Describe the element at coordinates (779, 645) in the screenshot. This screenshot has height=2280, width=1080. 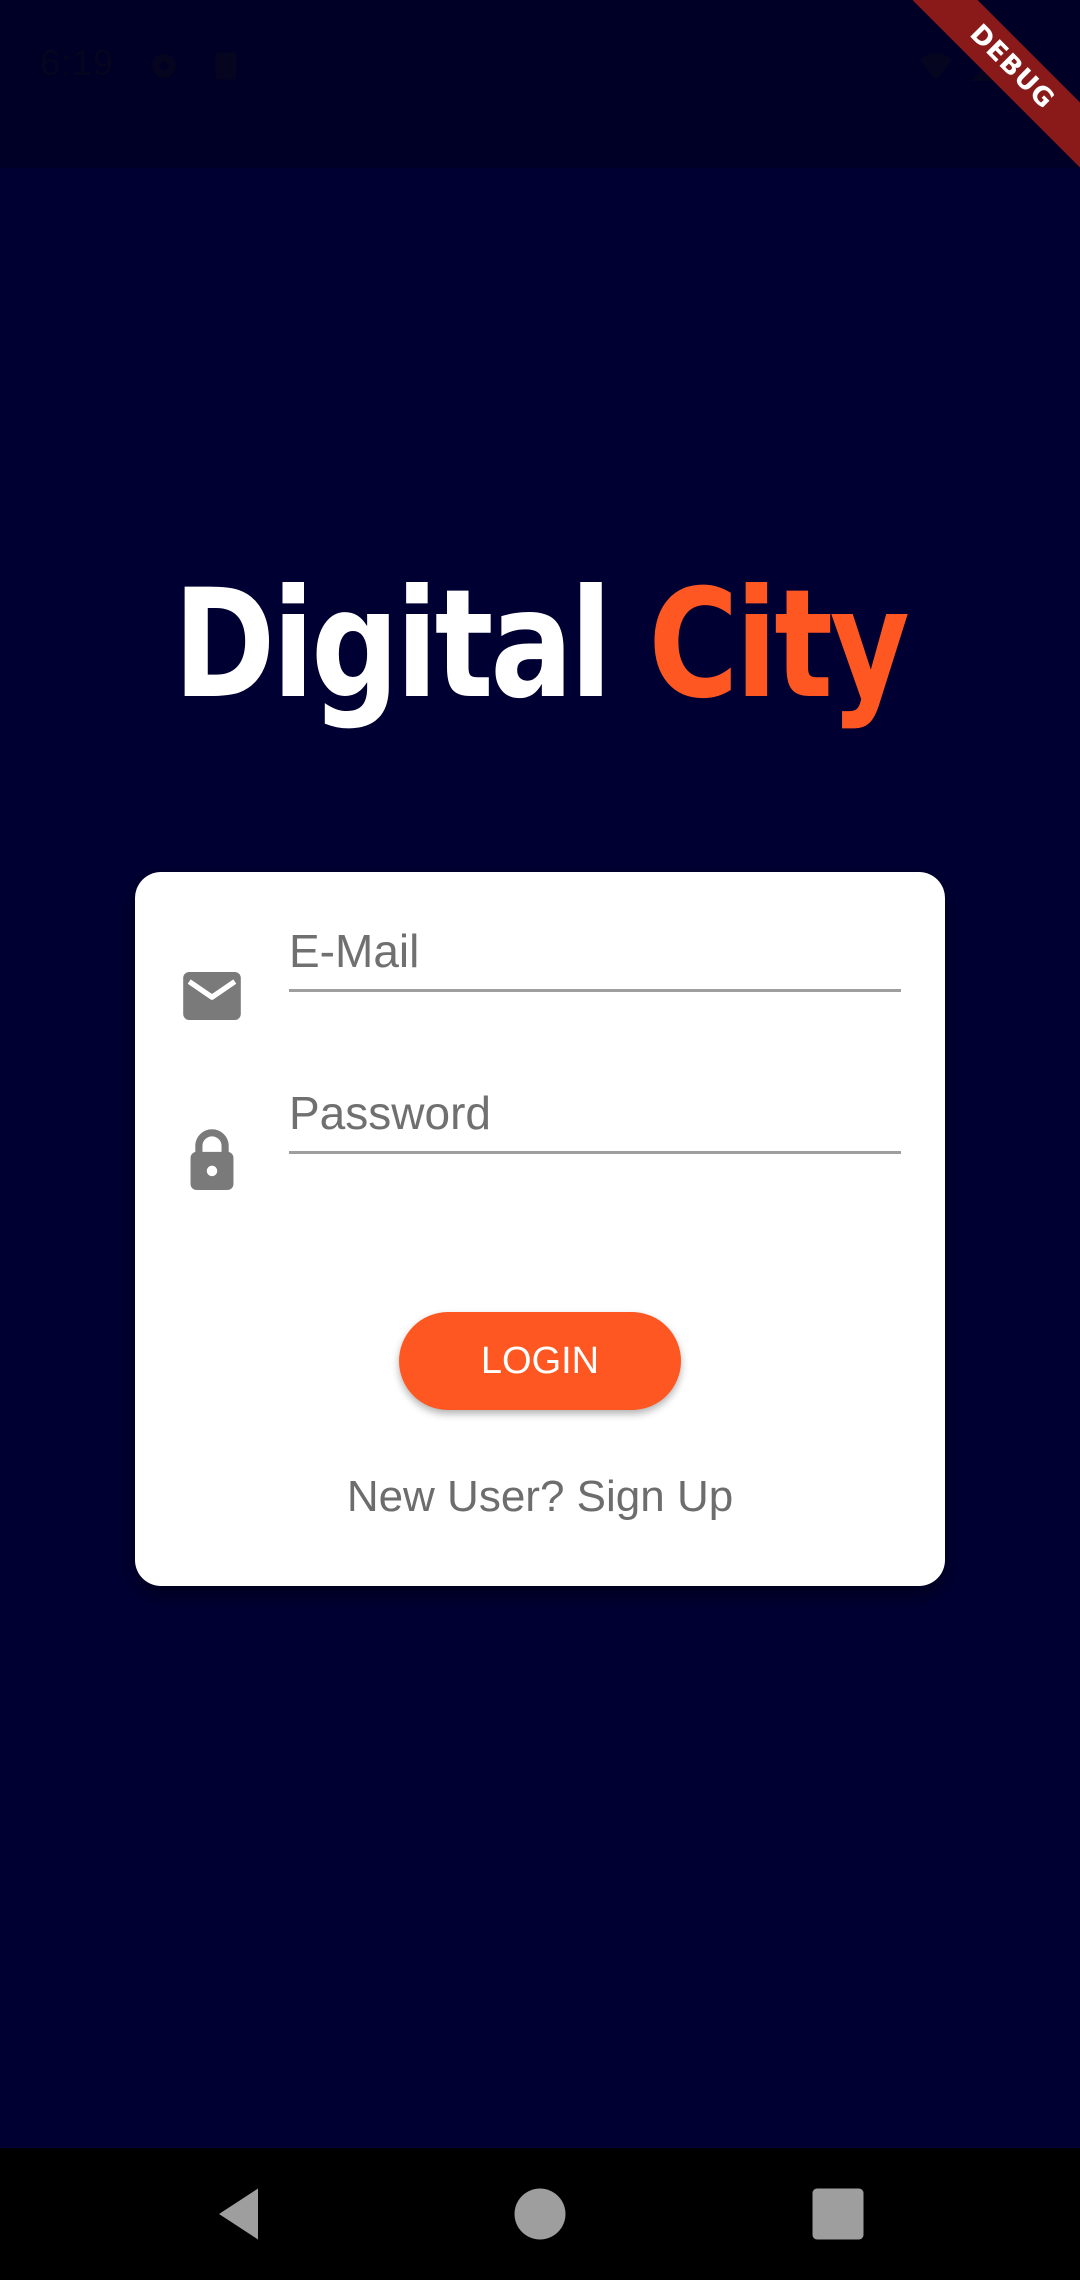
I see `app-title-part2: City` at that location.